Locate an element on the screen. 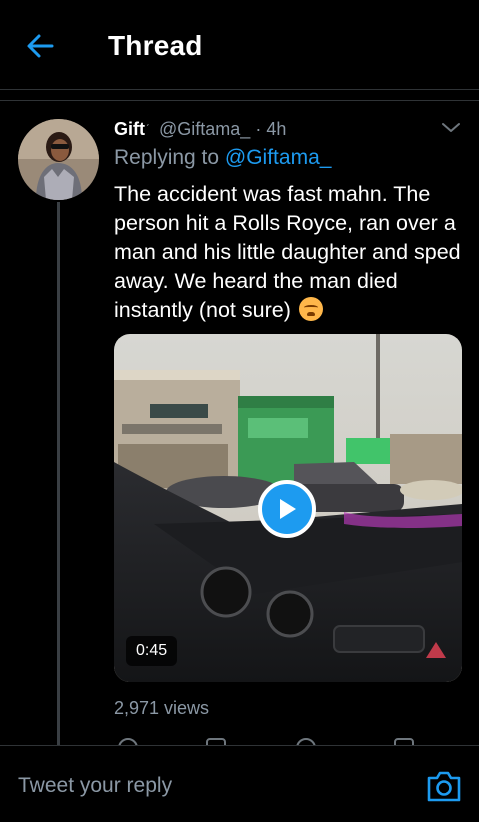 The height and width of the screenshot is (822, 479). play-icon is located at coordinates (288, 509).